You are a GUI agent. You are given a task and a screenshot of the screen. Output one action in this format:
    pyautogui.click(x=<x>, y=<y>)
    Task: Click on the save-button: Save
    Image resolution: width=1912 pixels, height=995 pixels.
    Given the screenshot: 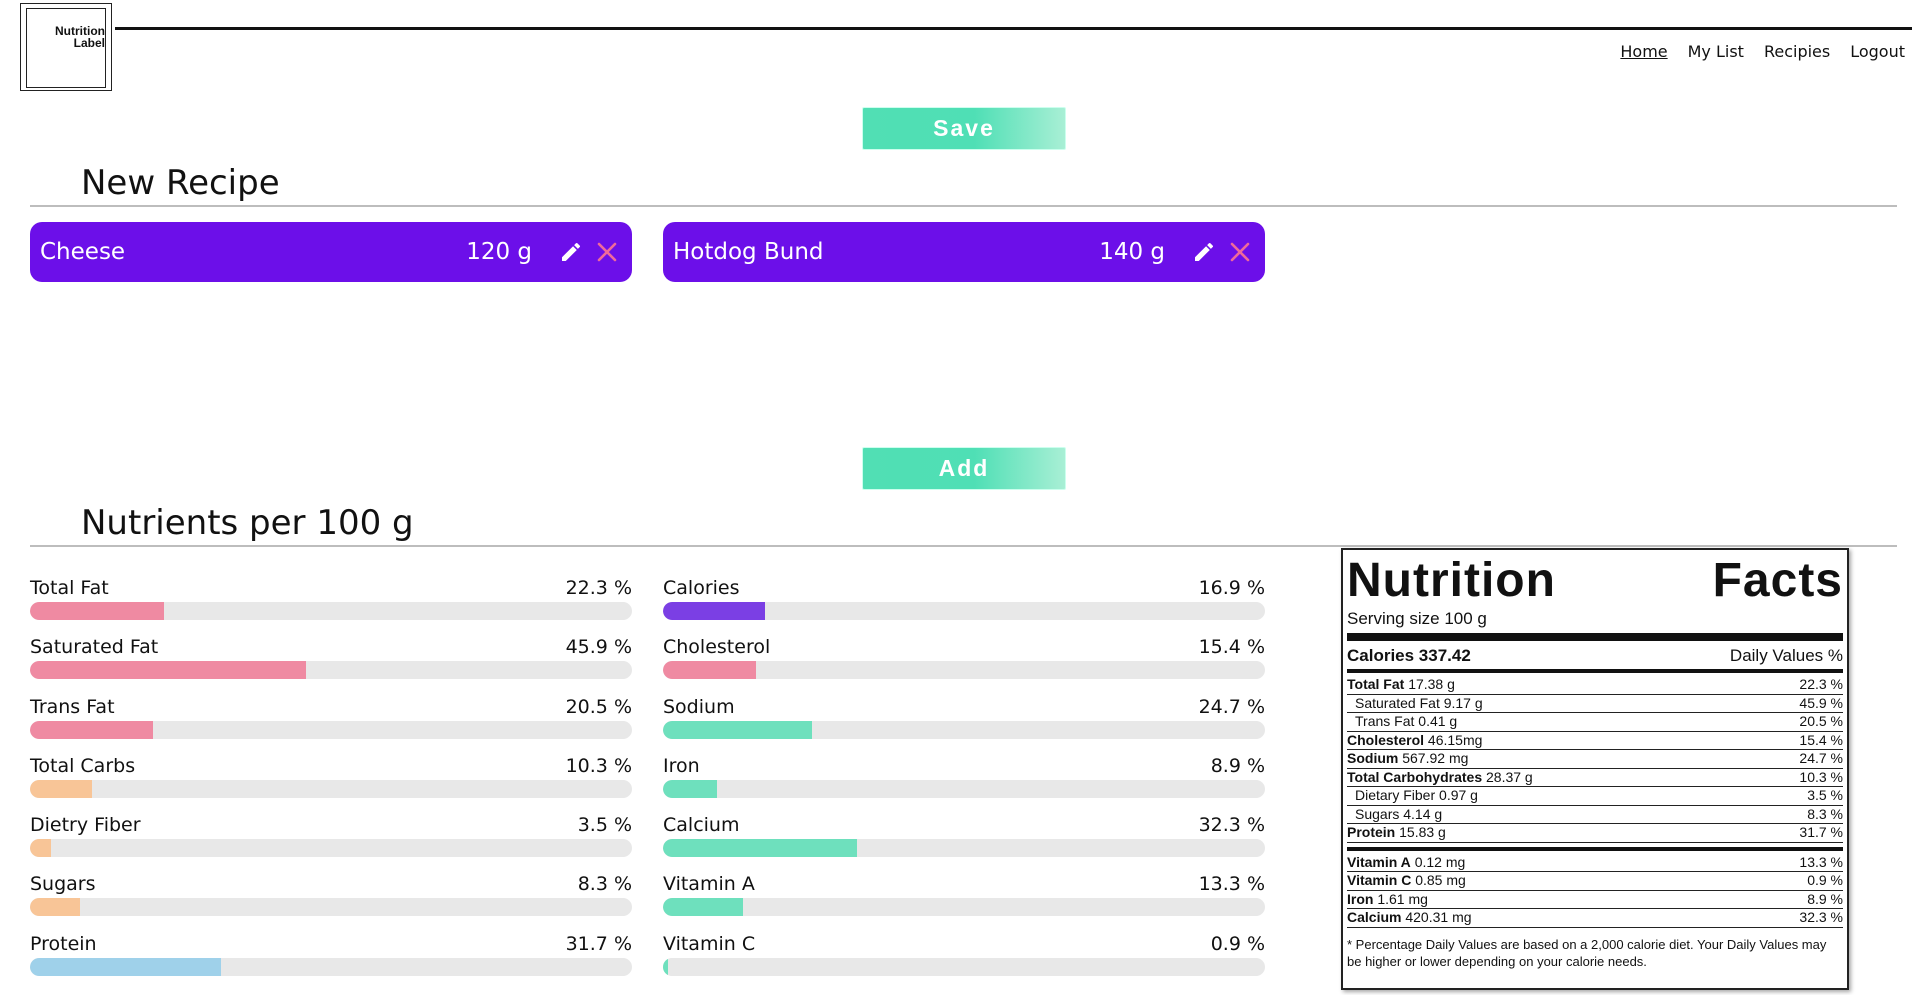 What is the action you would take?
    pyautogui.click(x=964, y=128)
    